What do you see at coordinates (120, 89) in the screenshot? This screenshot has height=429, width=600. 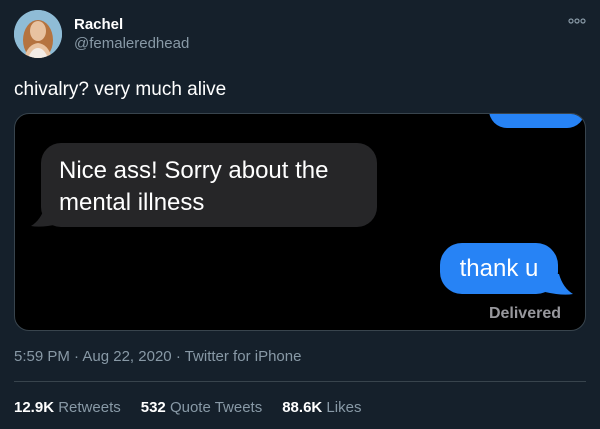 I see `tweet-text: chivalry? very much alive` at bounding box center [120, 89].